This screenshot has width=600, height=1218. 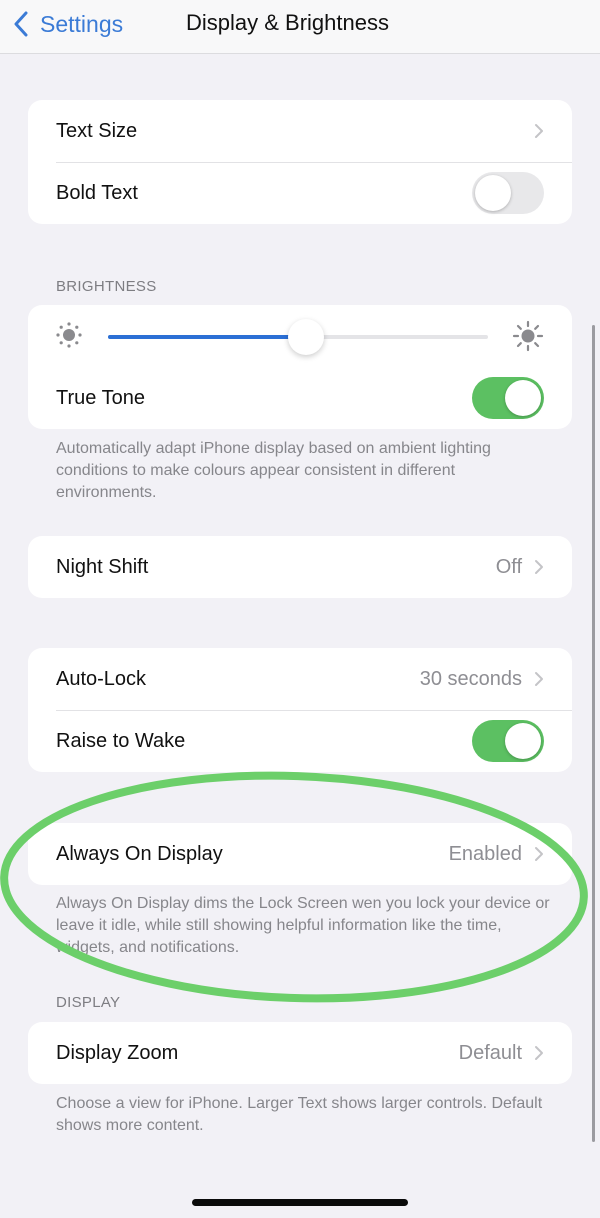 I want to click on sun-large-icon, so click(x=528, y=336).